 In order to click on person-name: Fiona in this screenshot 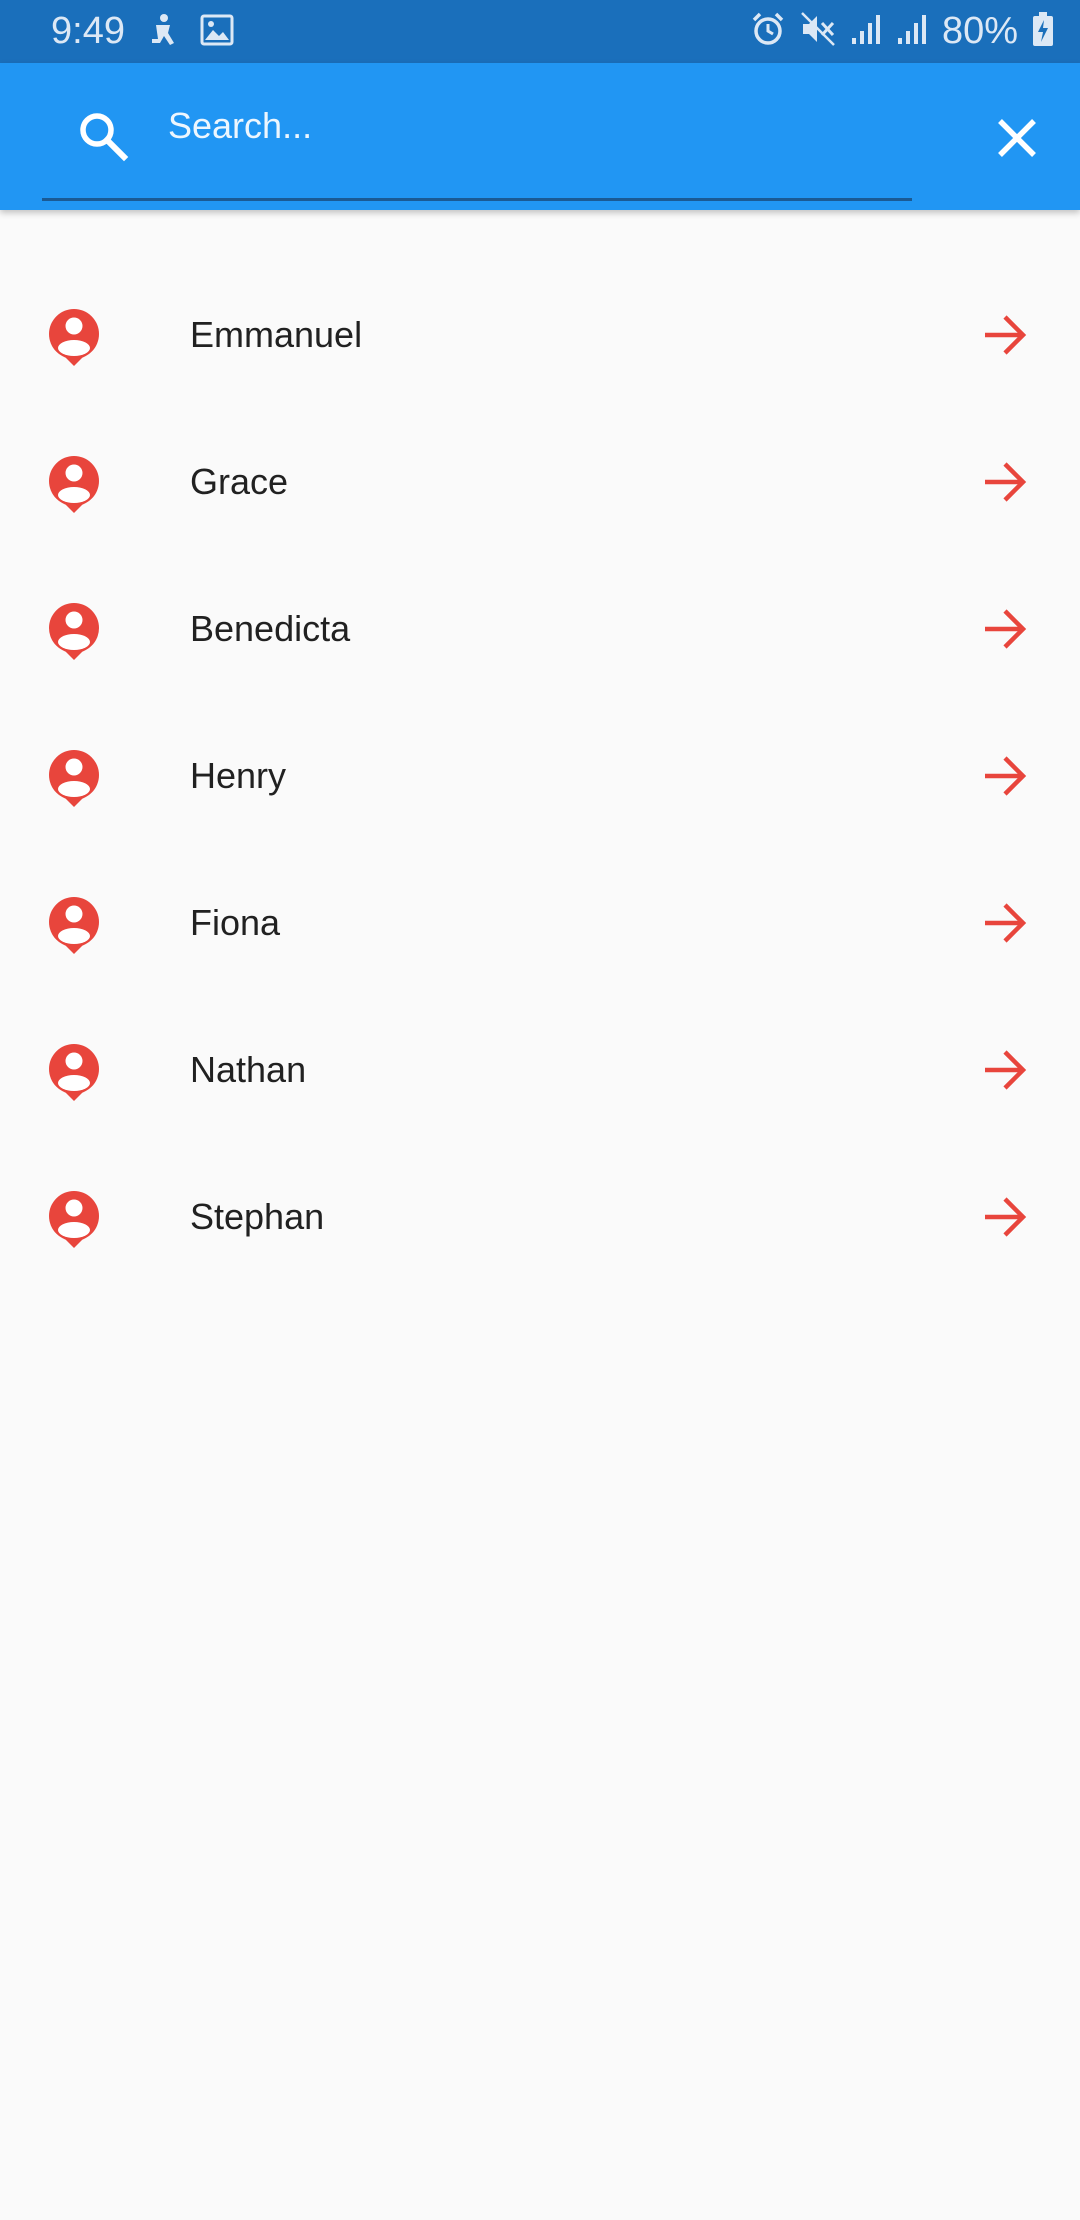, I will do `click(235, 922)`.